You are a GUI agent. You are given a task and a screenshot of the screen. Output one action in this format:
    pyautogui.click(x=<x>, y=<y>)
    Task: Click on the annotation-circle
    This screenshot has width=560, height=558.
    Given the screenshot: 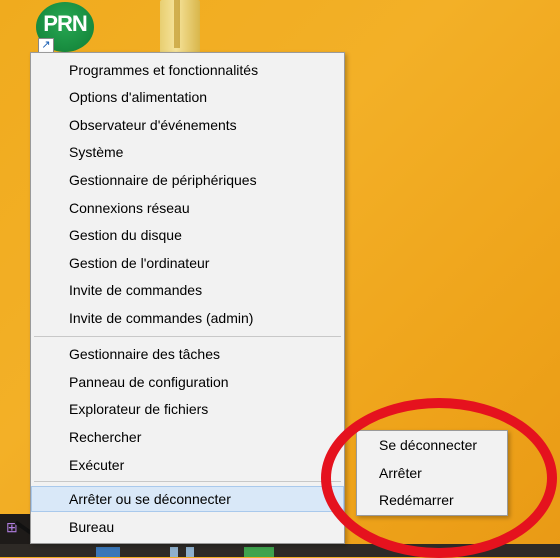 What is the action you would take?
    pyautogui.click(x=439, y=478)
    